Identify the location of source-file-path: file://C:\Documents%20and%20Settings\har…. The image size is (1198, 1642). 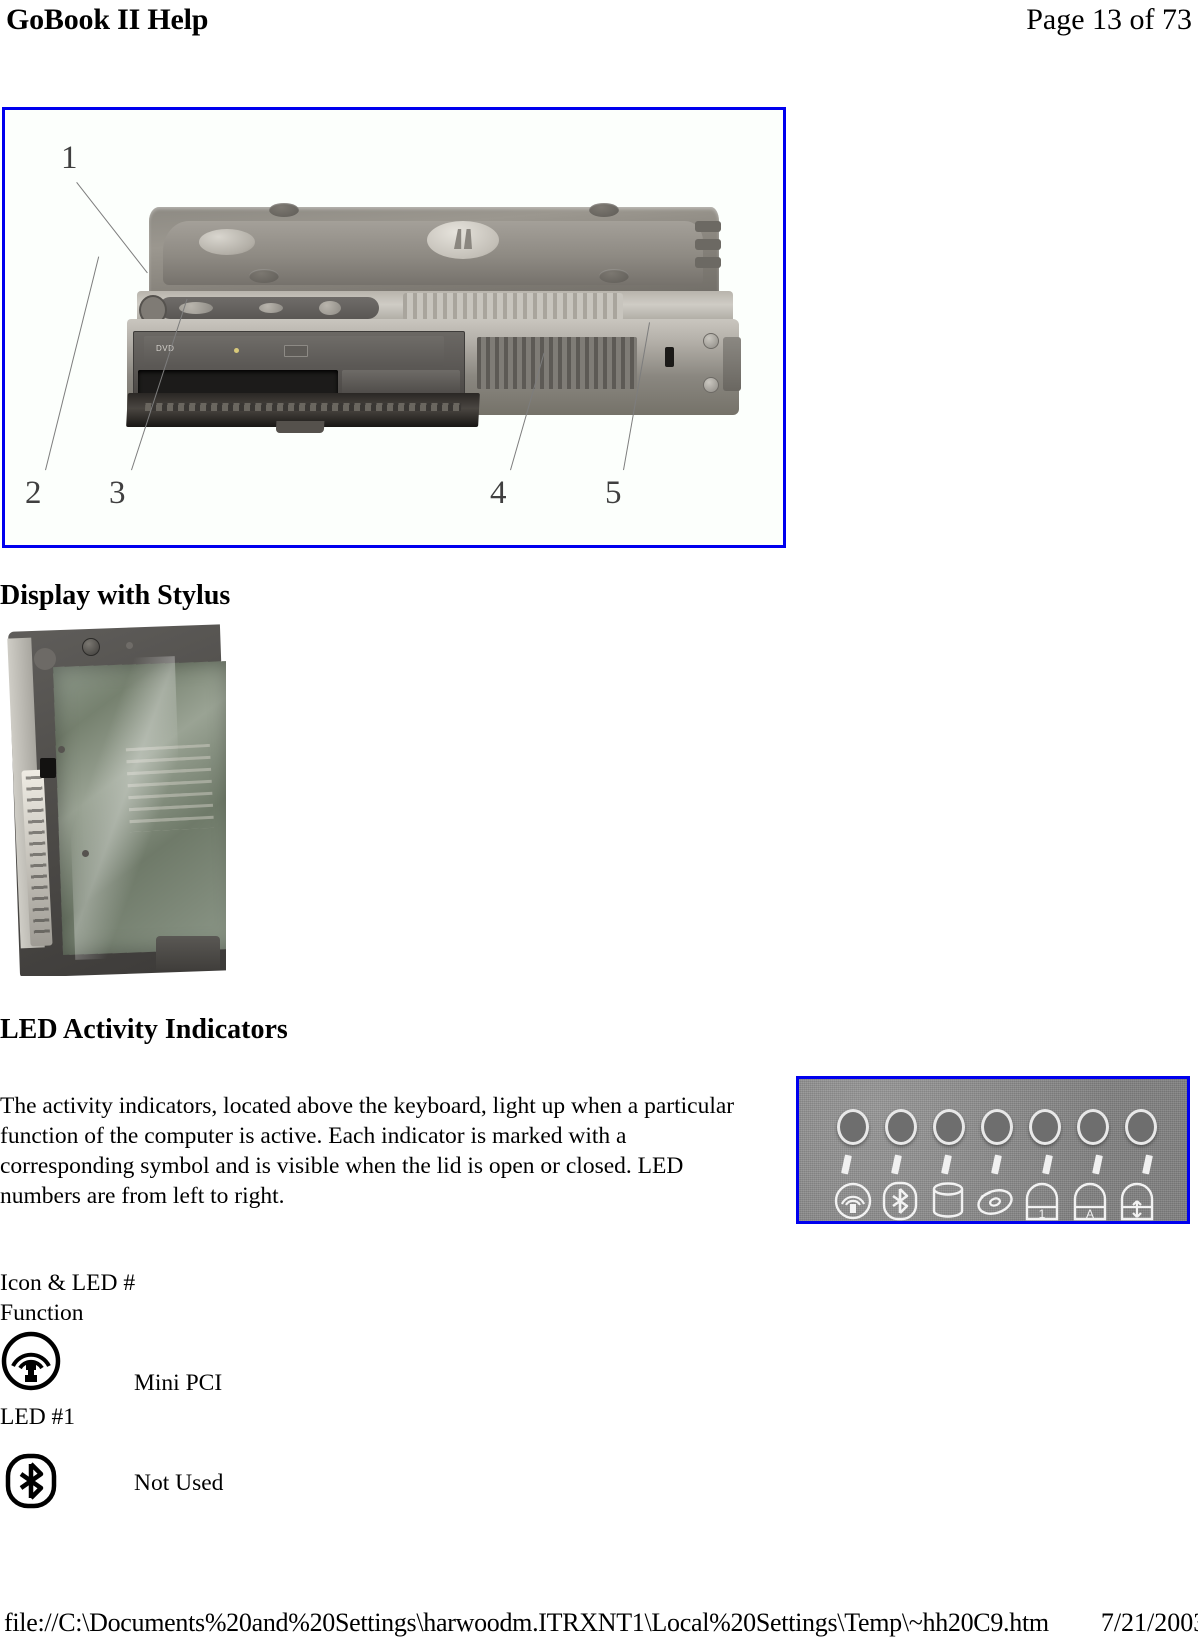
(526, 1622).